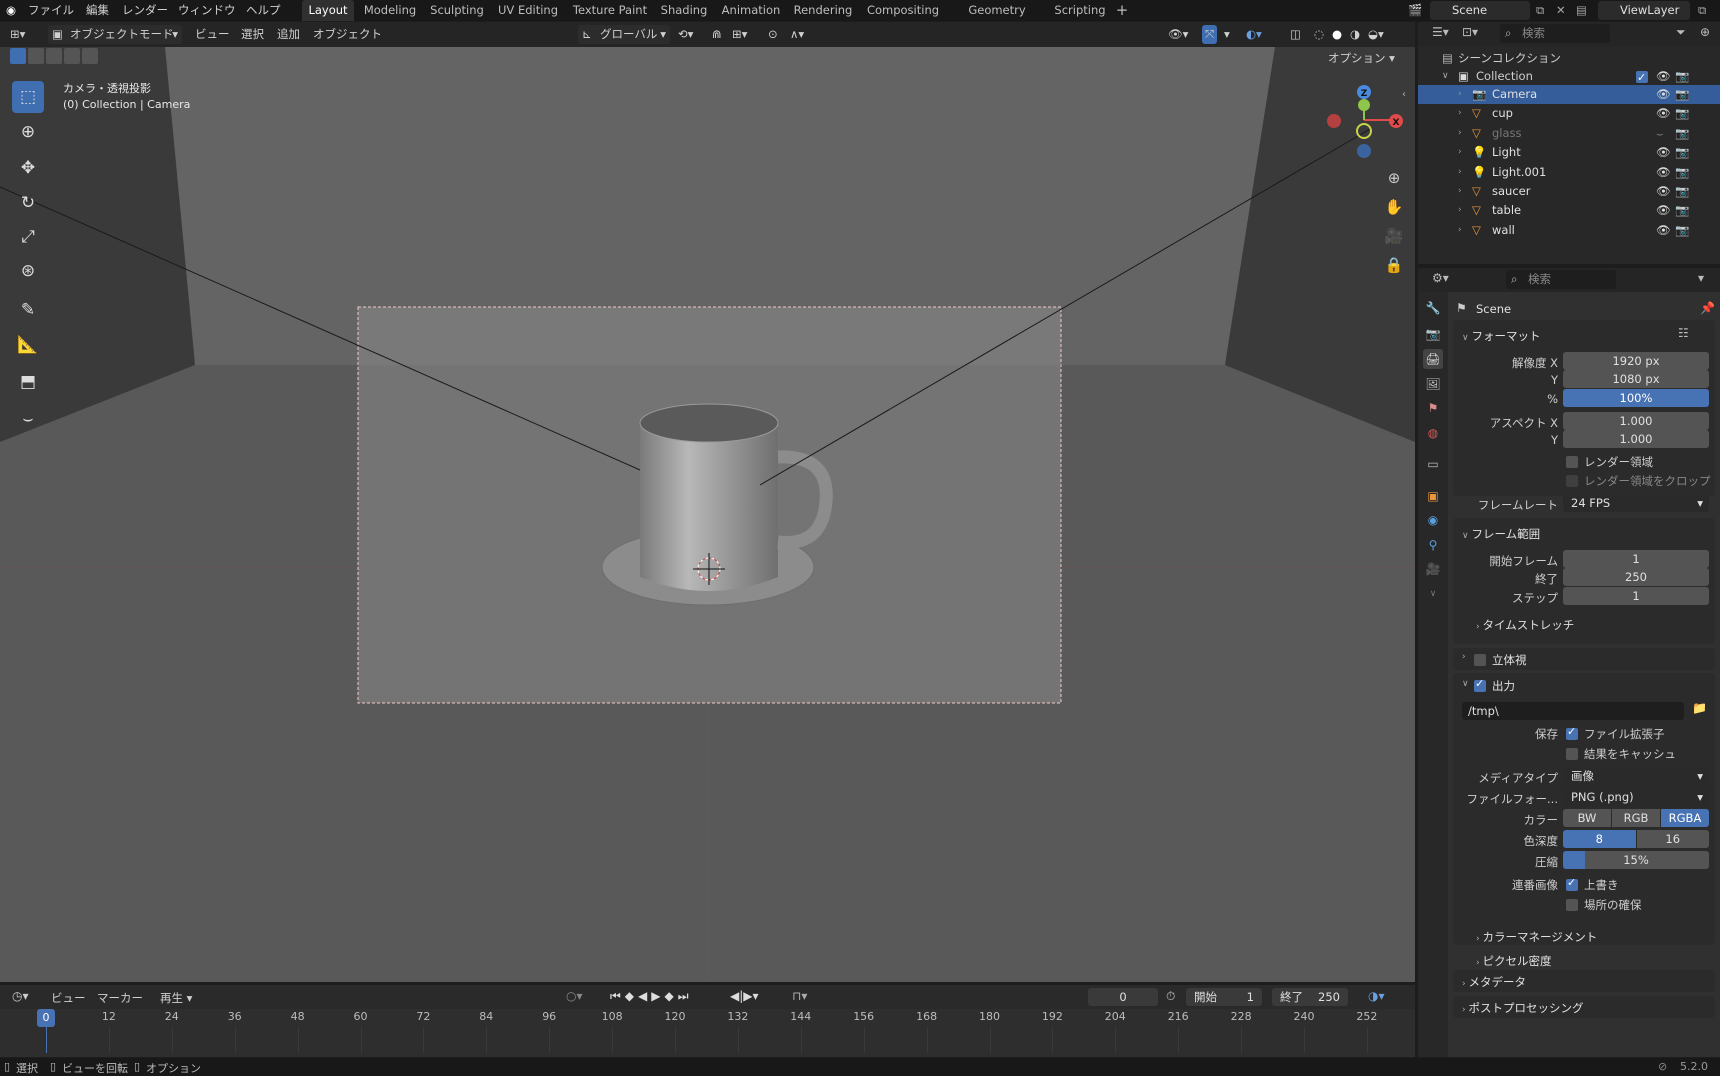  Describe the element at coordinates (1572, 481) in the screenshot. I see `crop-region-checkbox` at that location.